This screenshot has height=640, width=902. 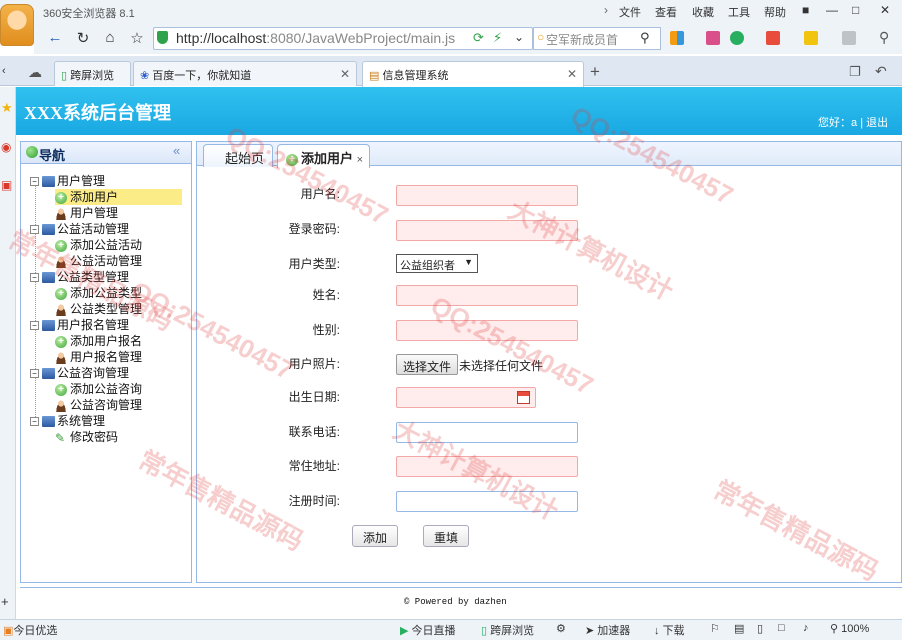 I want to click on birthday-input, so click(x=466, y=397).